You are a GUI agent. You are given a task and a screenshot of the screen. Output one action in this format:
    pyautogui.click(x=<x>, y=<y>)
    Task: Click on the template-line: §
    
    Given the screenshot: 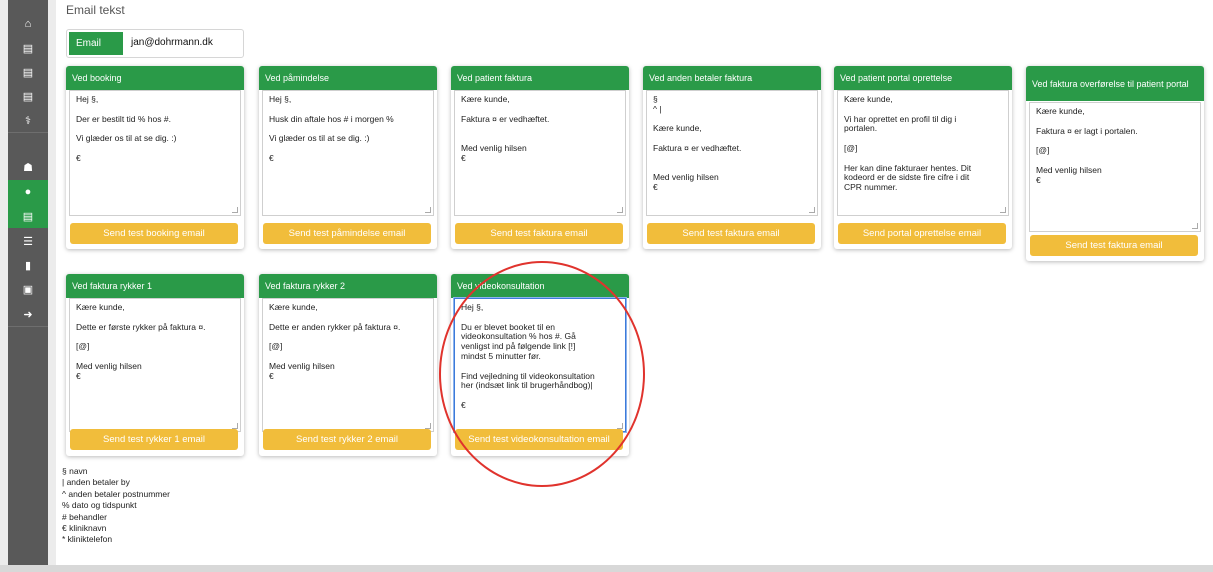 What is the action you would take?
    pyautogui.click(x=655, y=99)
    